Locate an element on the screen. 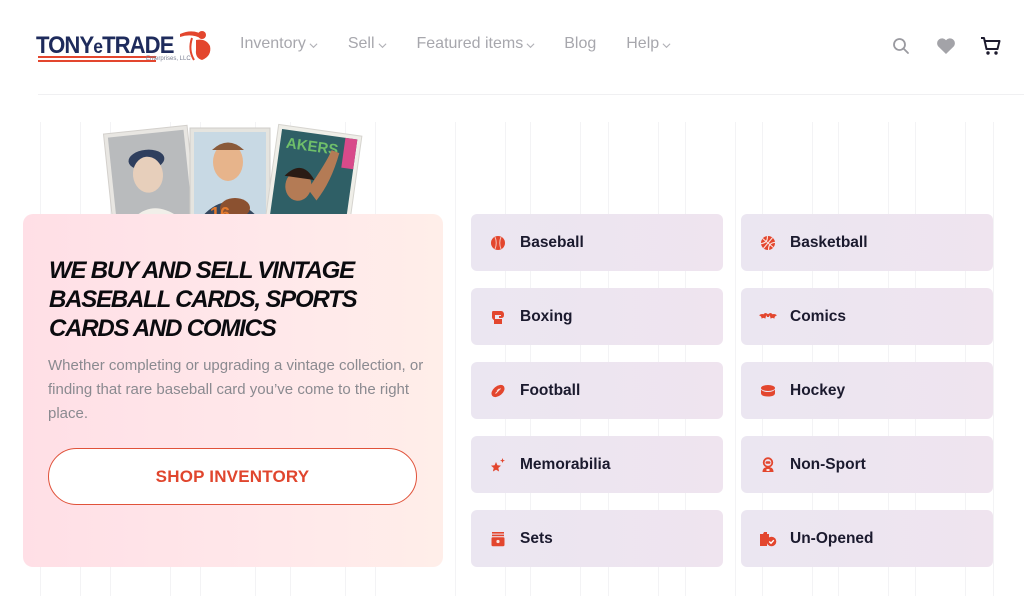 This screenshot has height=596, width=1024. sealed-box-check-icon is located at coordinates (768, 539).